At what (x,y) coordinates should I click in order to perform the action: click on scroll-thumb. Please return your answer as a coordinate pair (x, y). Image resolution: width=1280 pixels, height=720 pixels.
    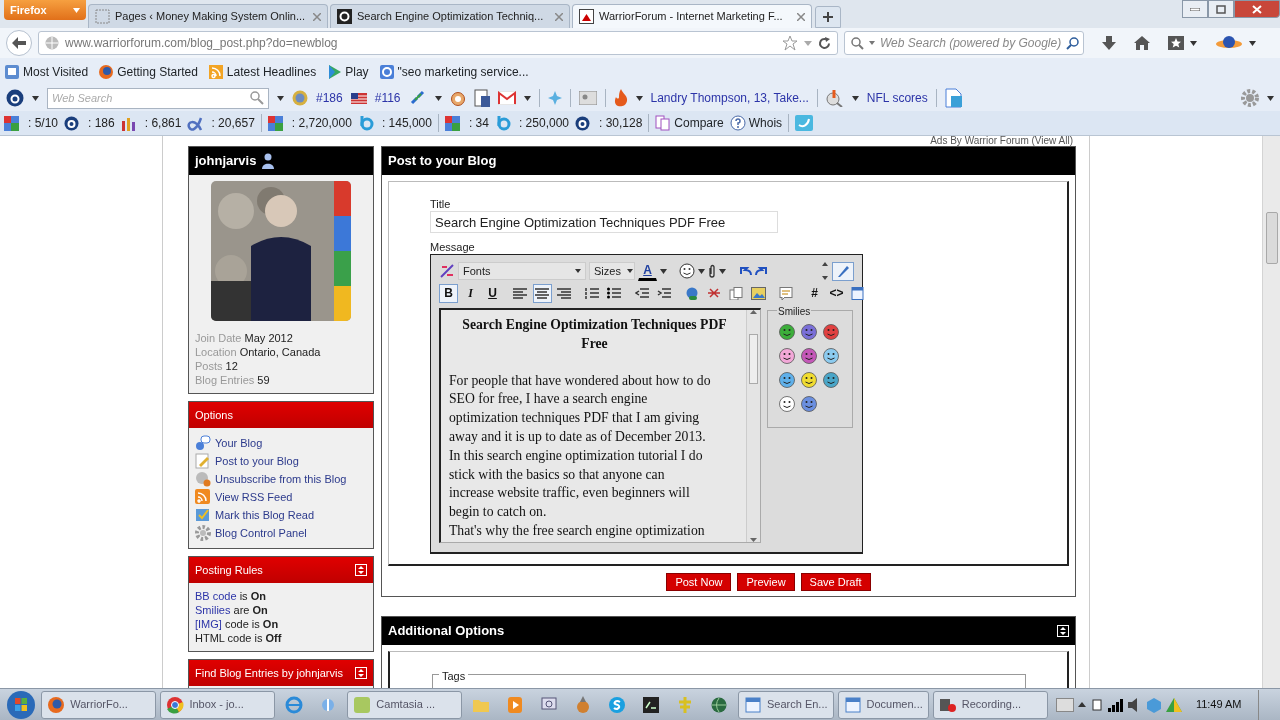
    Looking at the image, I should click on (1271, 238).